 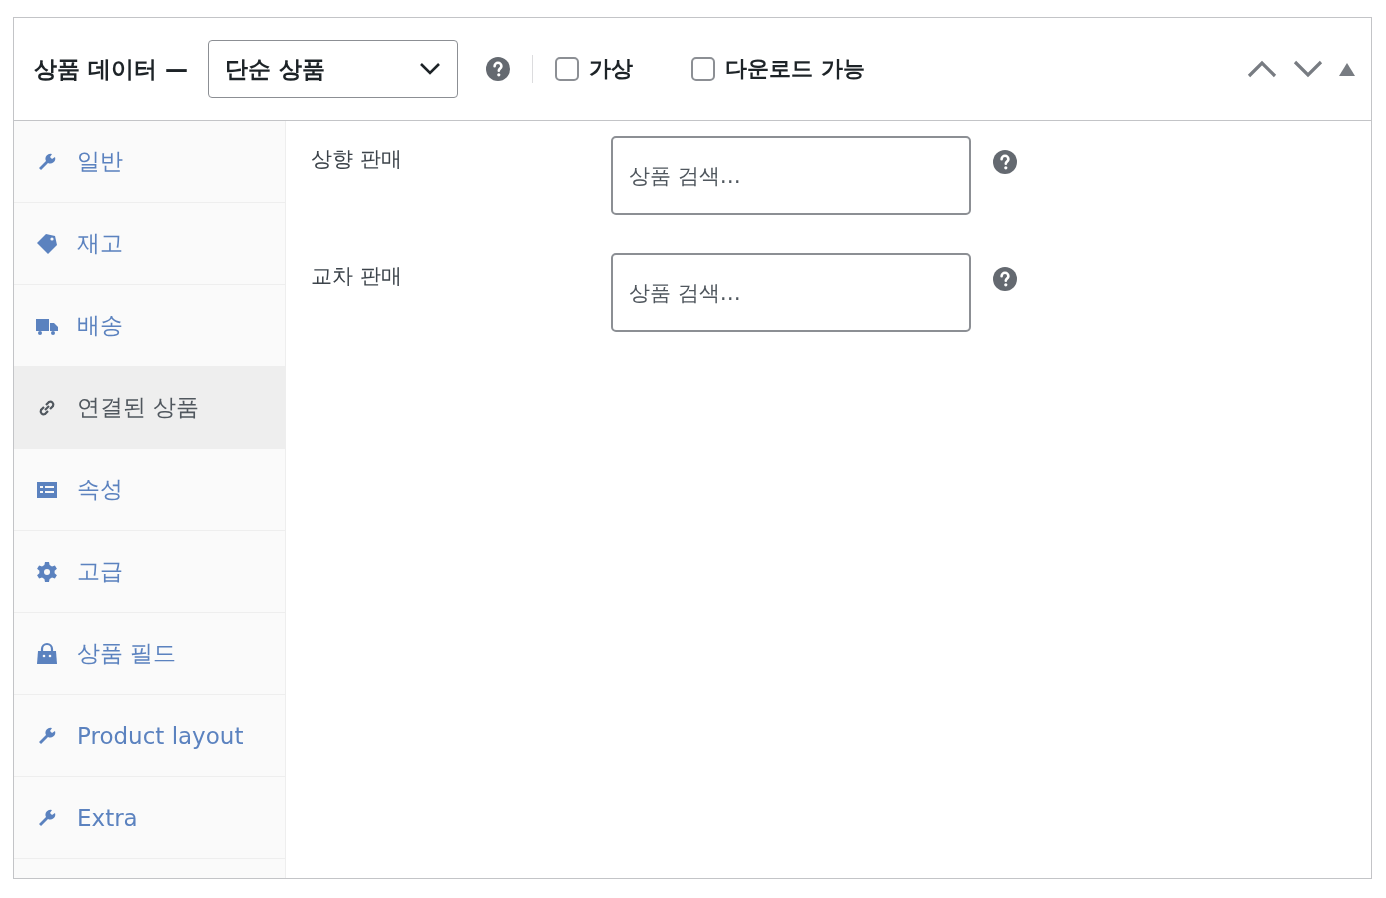 What do you see at coordinates (357, 276) in the screenshot?
I see `field-label: 교차 판매` at bounding box center [357, 276].